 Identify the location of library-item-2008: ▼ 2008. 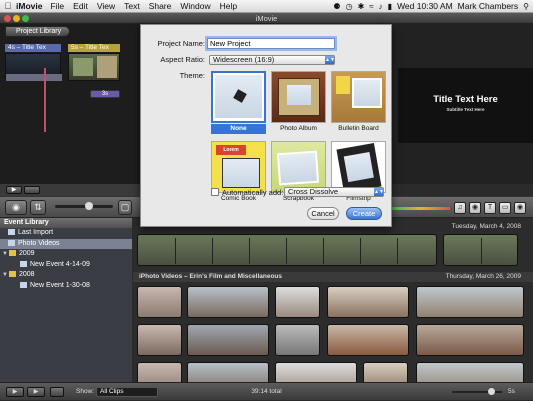
(66, 275).